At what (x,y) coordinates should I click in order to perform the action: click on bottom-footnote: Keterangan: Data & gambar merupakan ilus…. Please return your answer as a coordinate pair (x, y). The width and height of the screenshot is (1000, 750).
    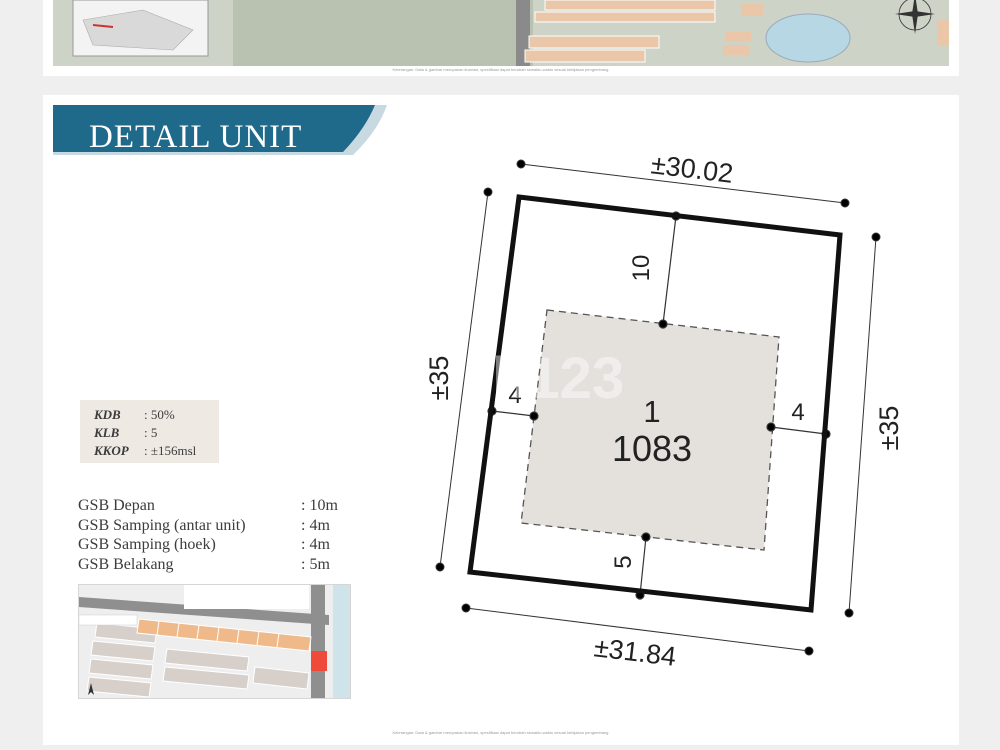
    Looking at the image, I should click on (501, 732).